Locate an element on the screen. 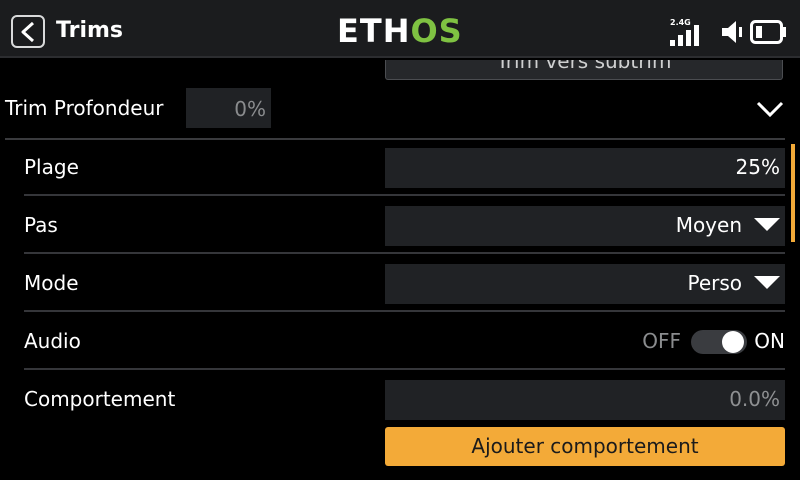  scrollbar is located at coordinates (793, 193).